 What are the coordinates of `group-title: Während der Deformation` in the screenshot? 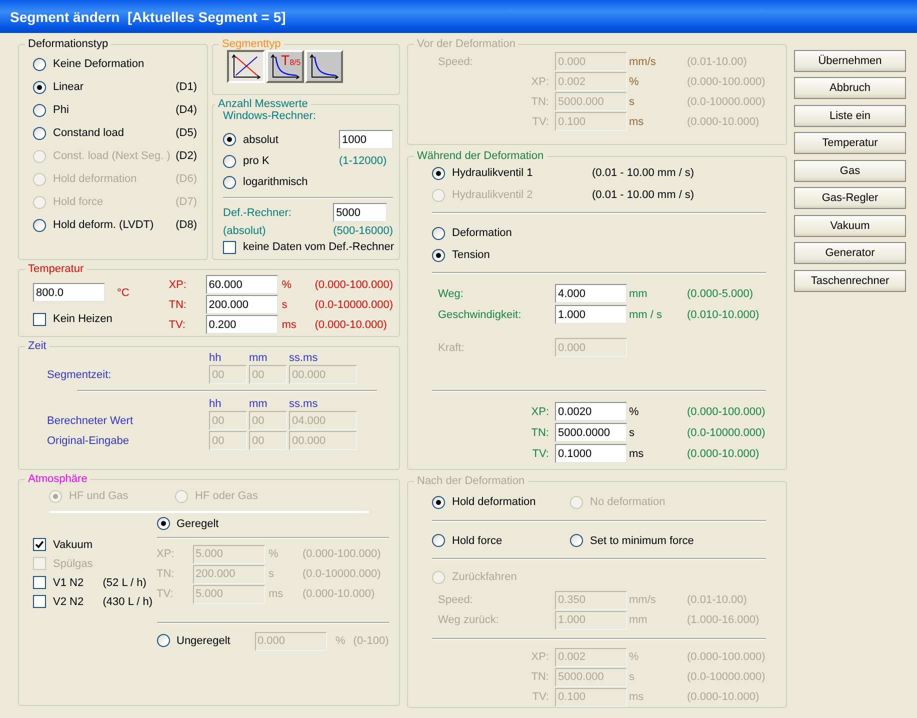 It's located at (480, 156).